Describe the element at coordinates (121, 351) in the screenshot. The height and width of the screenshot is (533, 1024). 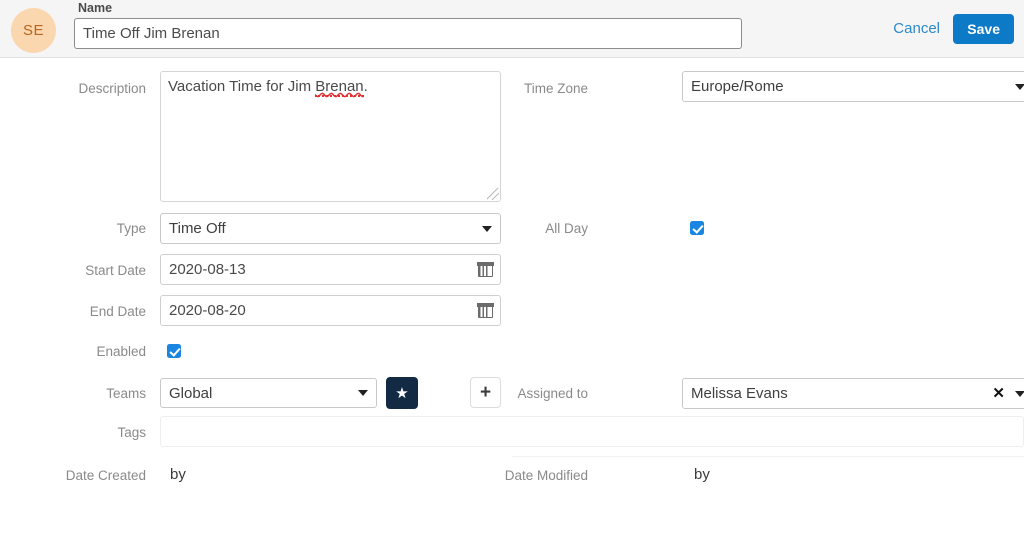
I see `enabled-label: Enabled` at that location.